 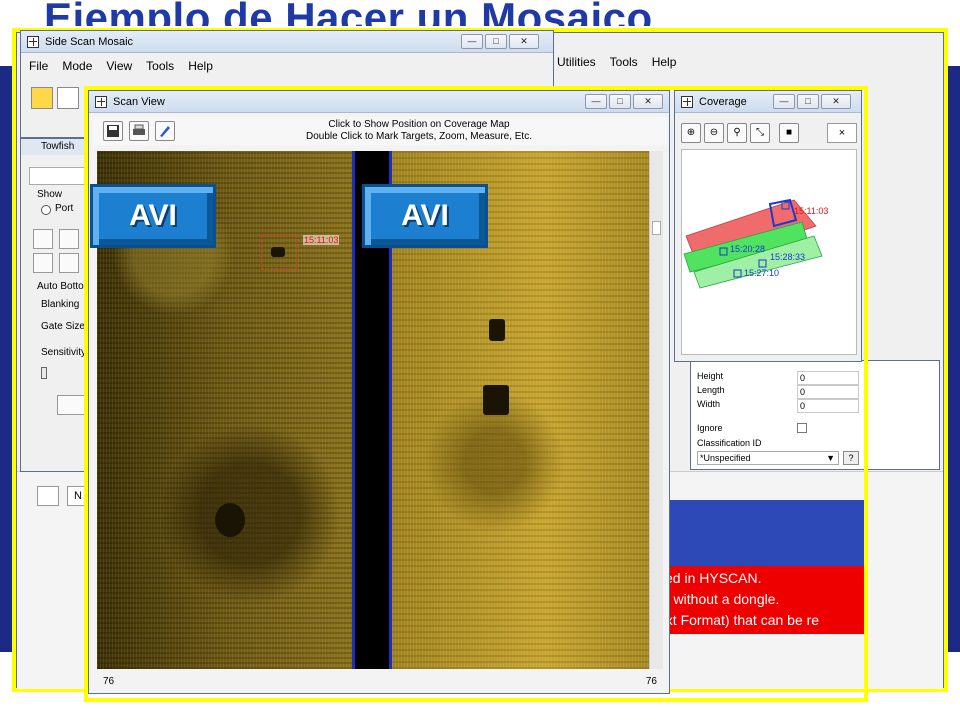 I want to click on port-label: Port, so click(x=64, y=208).